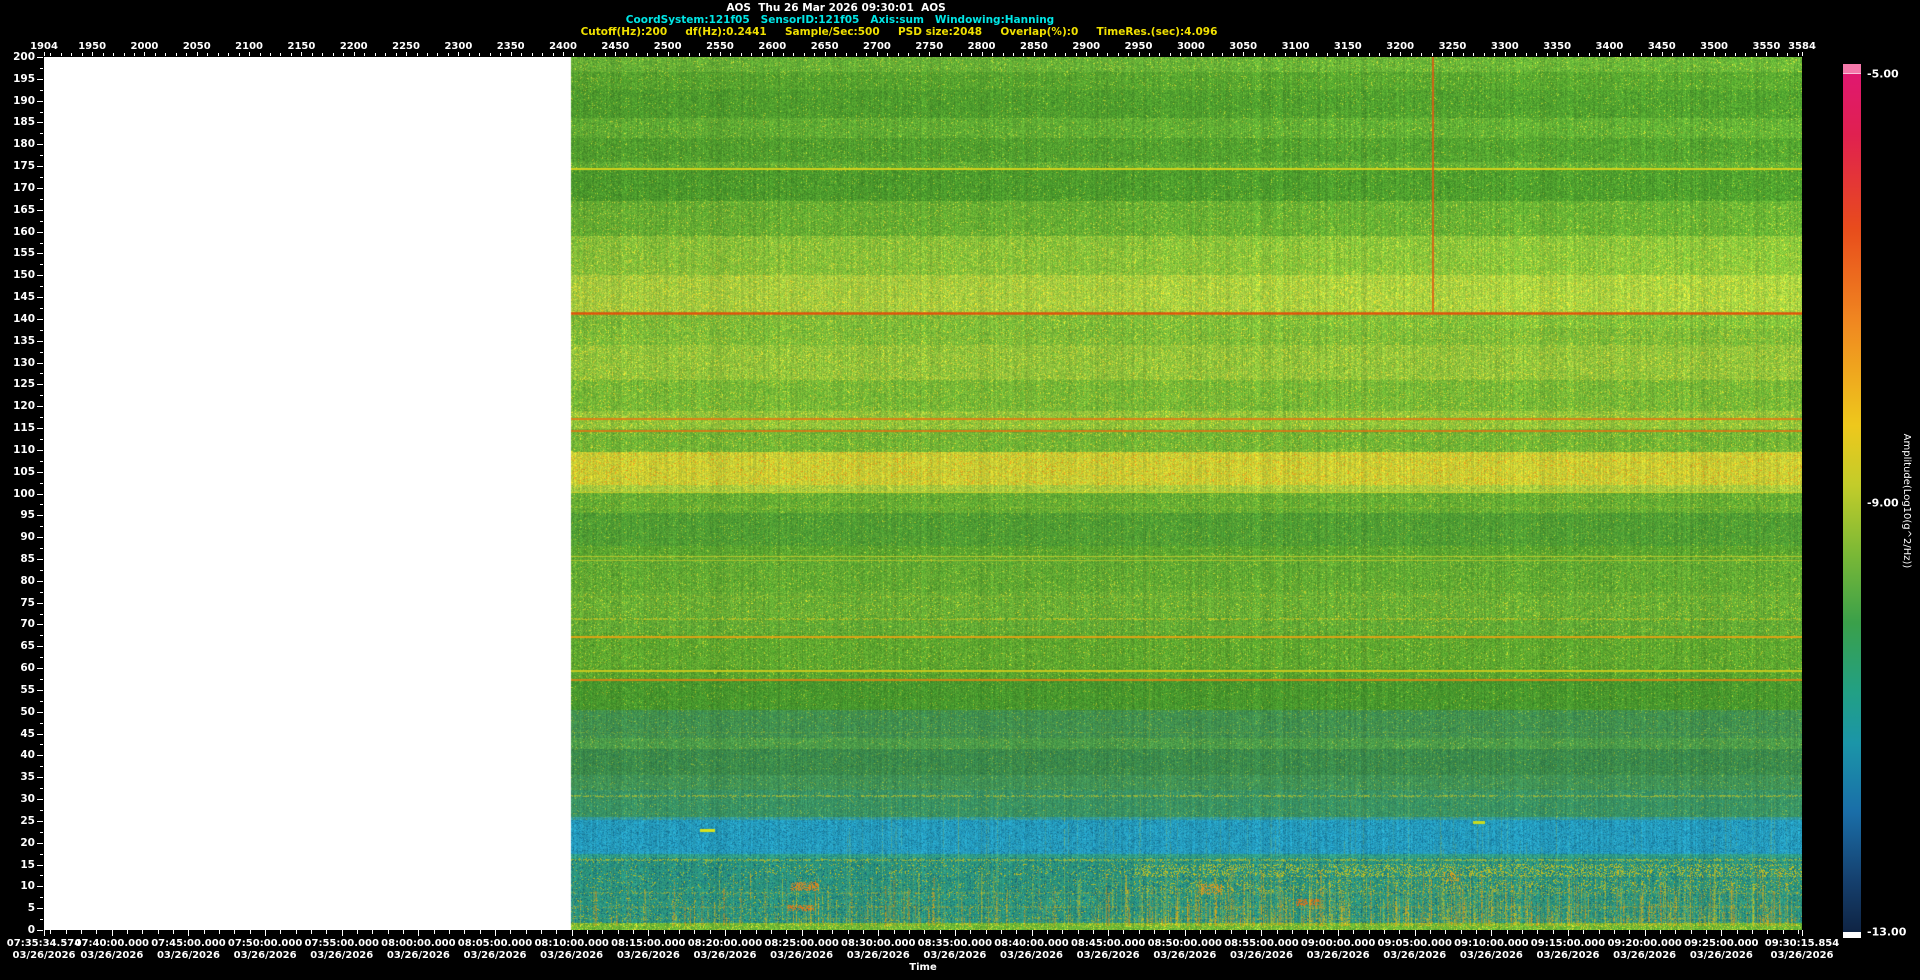  I want to click on top-axis-label: 3400, so click(1609, 46).